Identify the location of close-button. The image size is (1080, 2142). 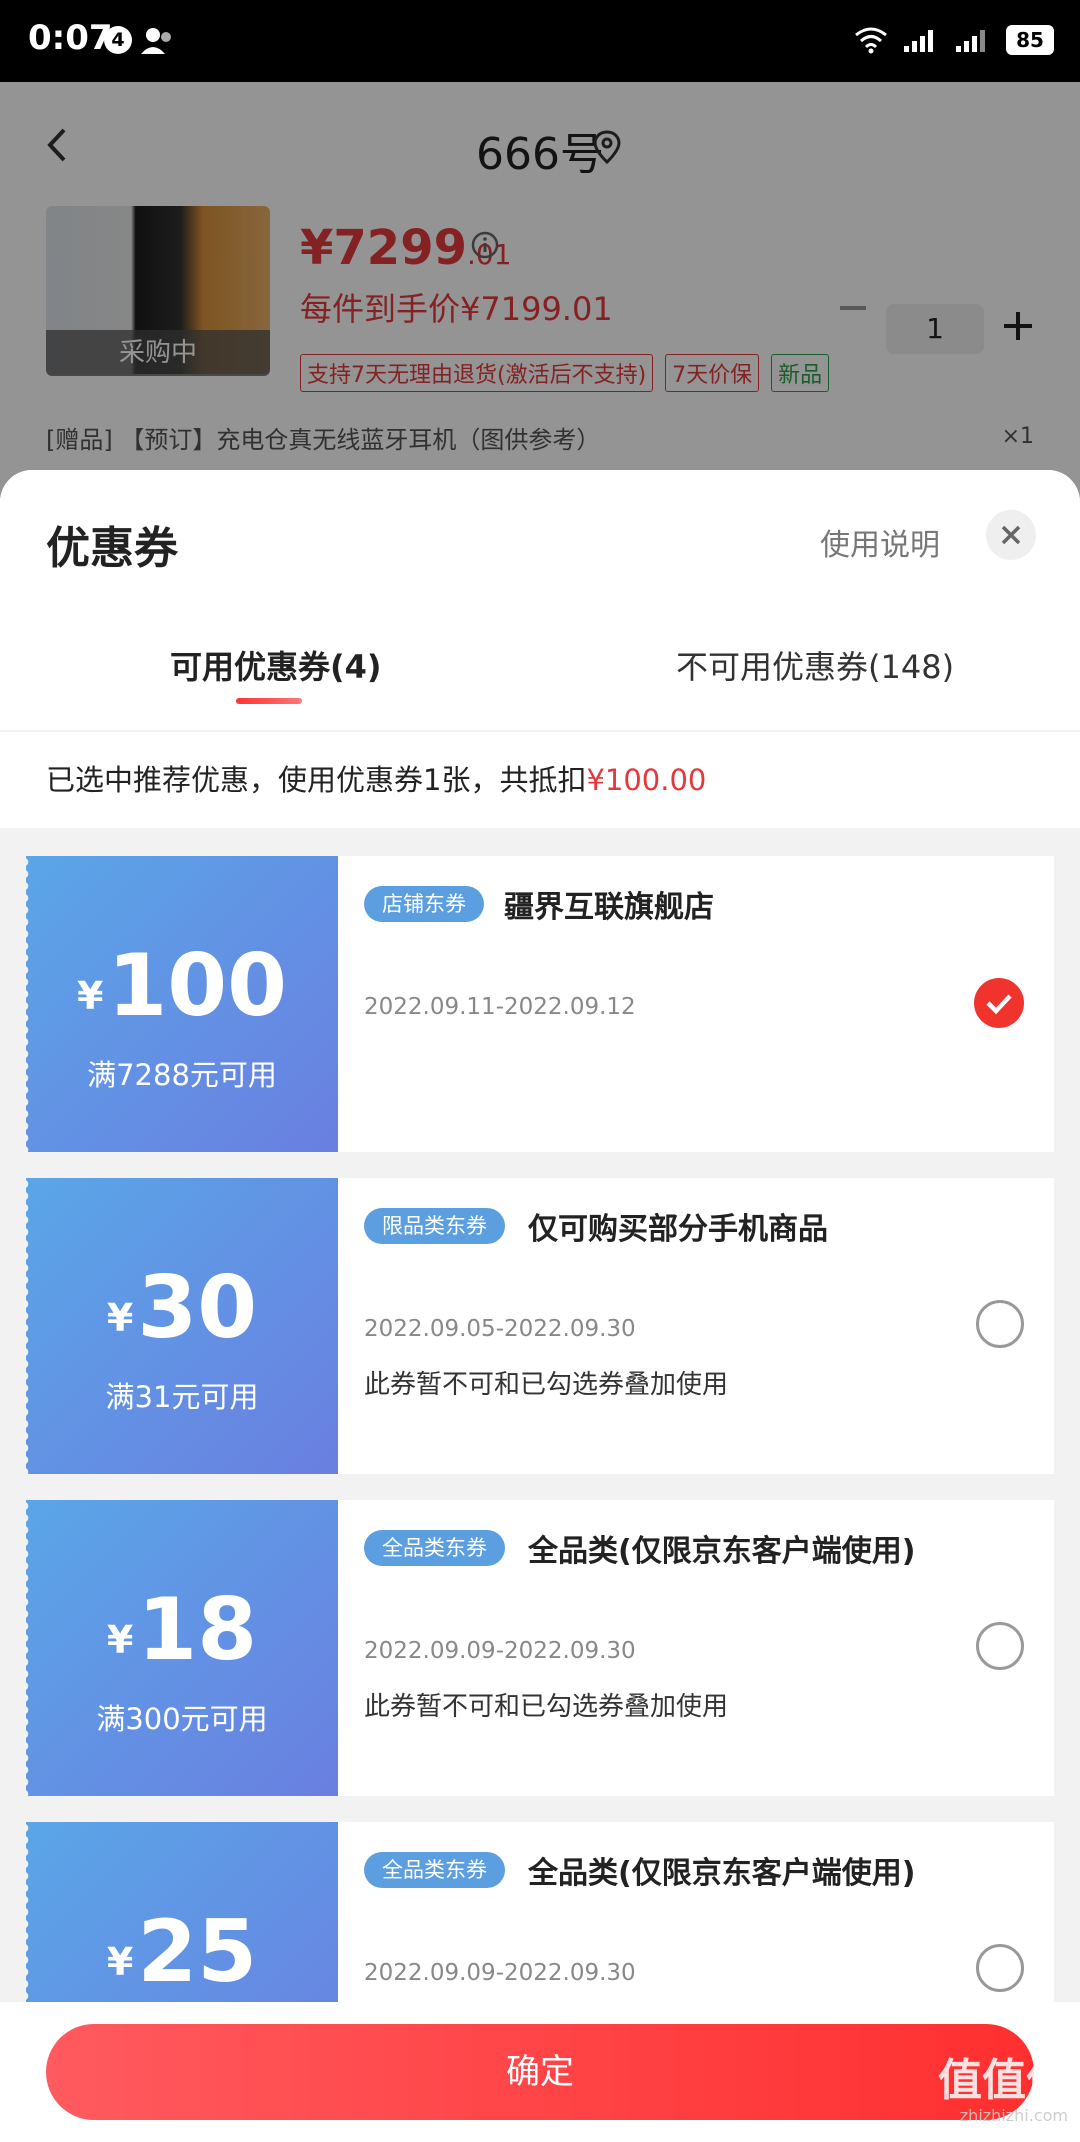
(1011, 535).